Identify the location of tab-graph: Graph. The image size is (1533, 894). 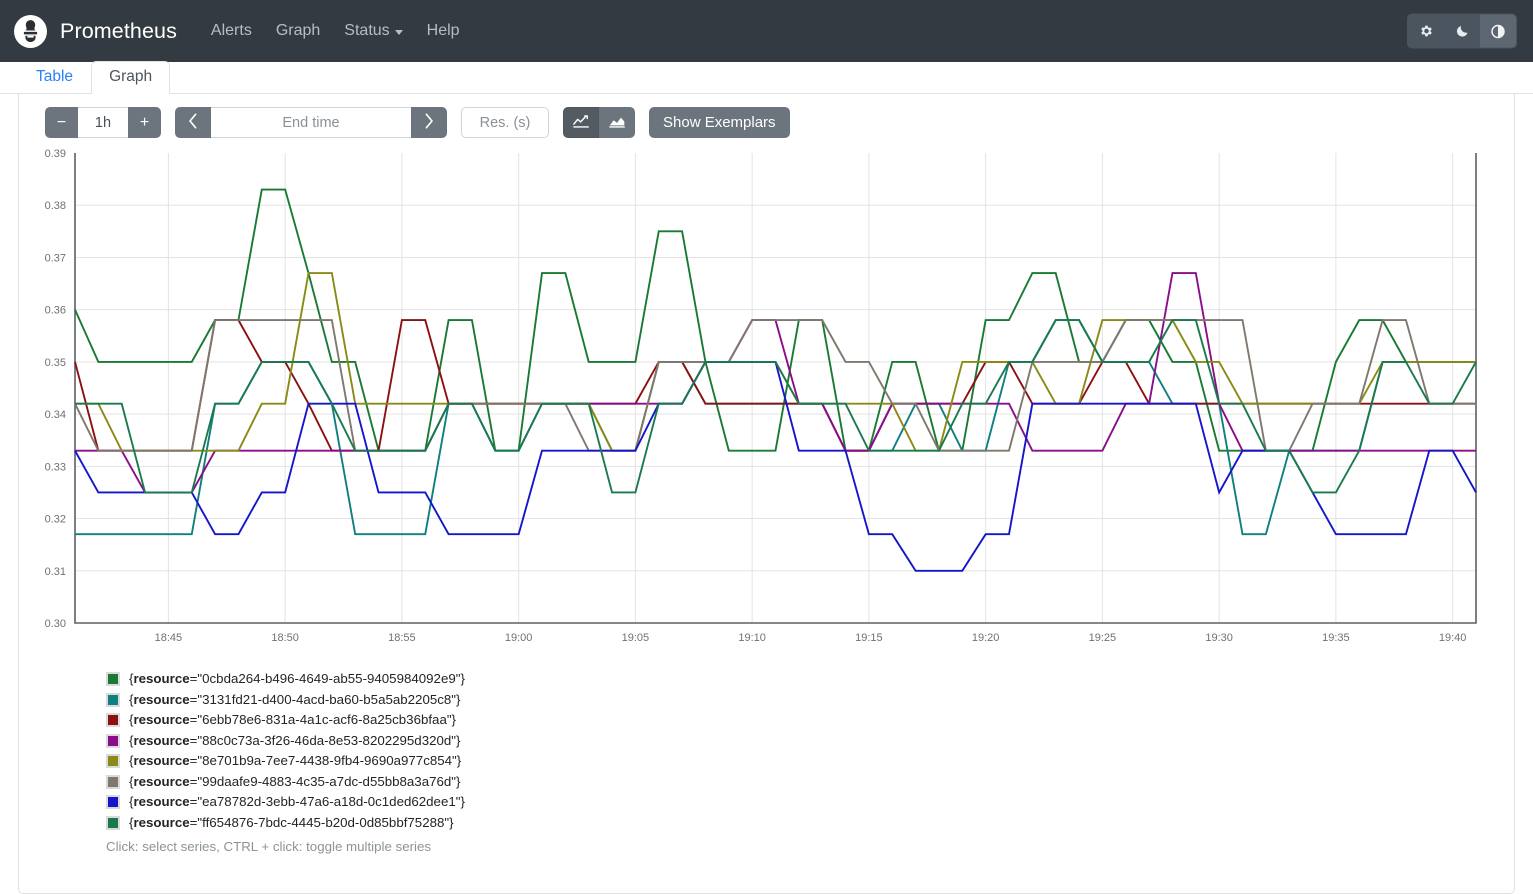
(131, 77).